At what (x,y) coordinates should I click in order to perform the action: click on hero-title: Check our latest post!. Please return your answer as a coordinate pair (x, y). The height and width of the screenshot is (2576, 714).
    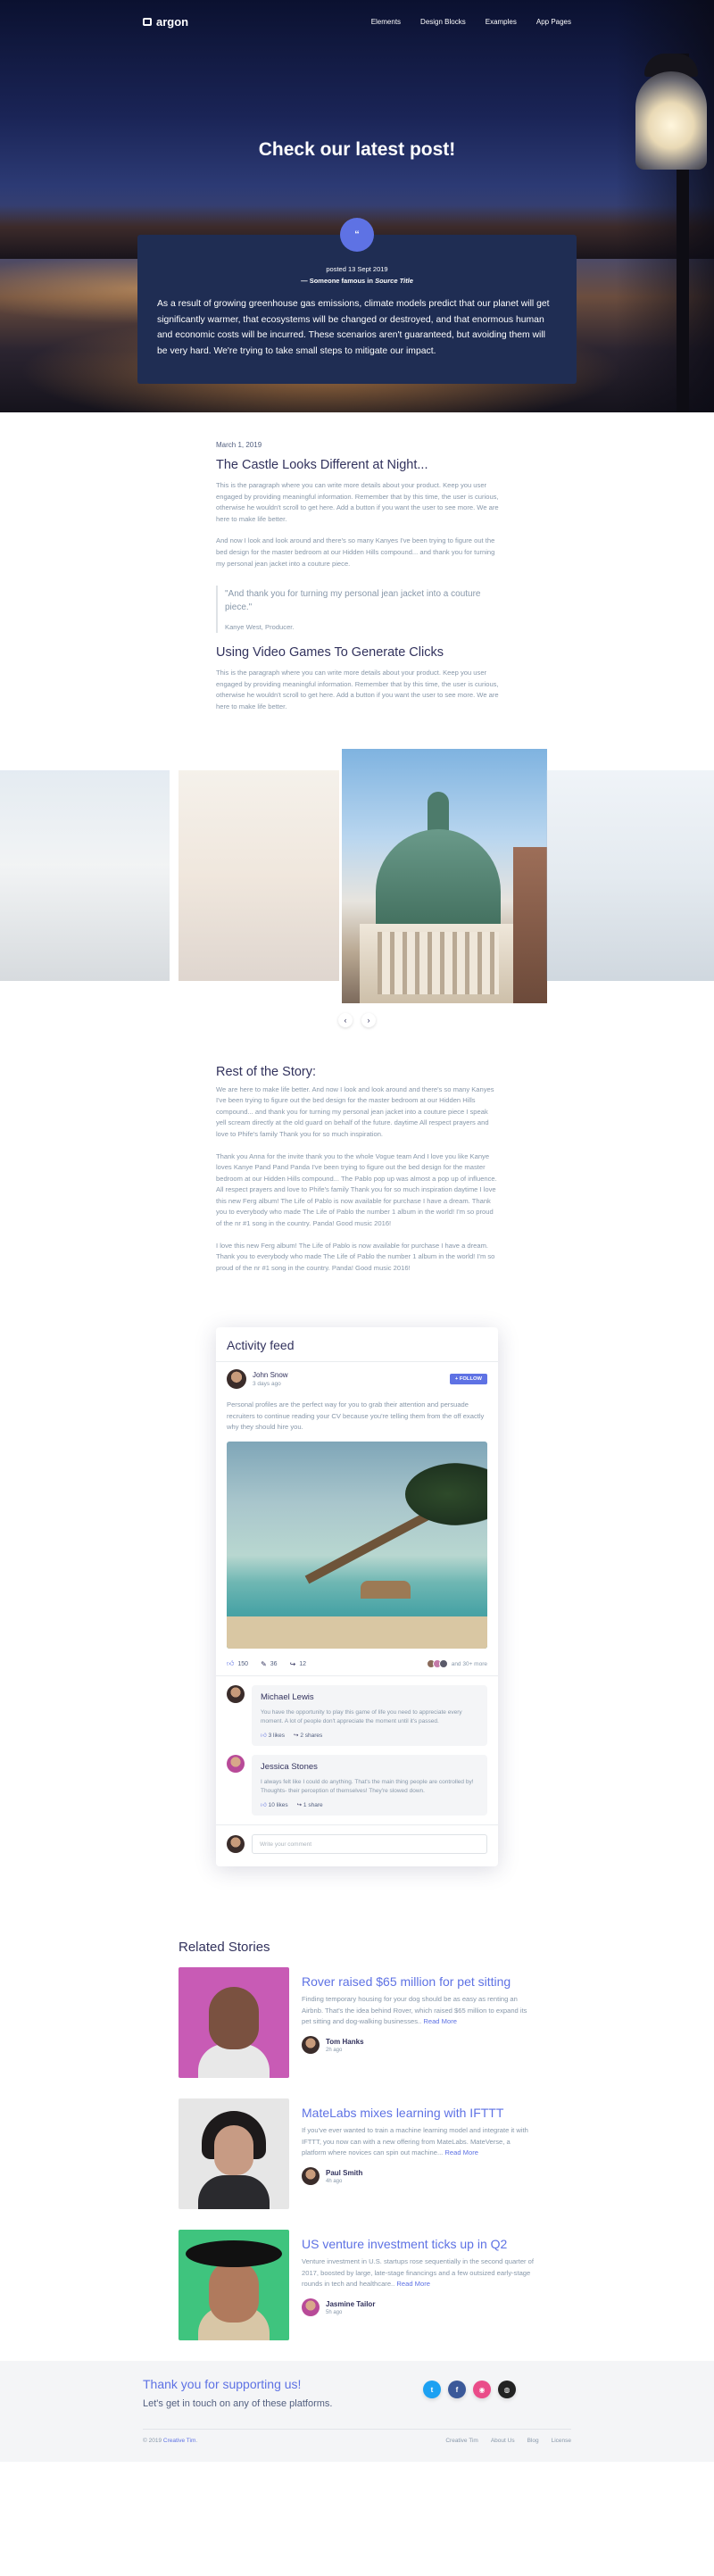
    Looking at the image, I should click on (357, 150).